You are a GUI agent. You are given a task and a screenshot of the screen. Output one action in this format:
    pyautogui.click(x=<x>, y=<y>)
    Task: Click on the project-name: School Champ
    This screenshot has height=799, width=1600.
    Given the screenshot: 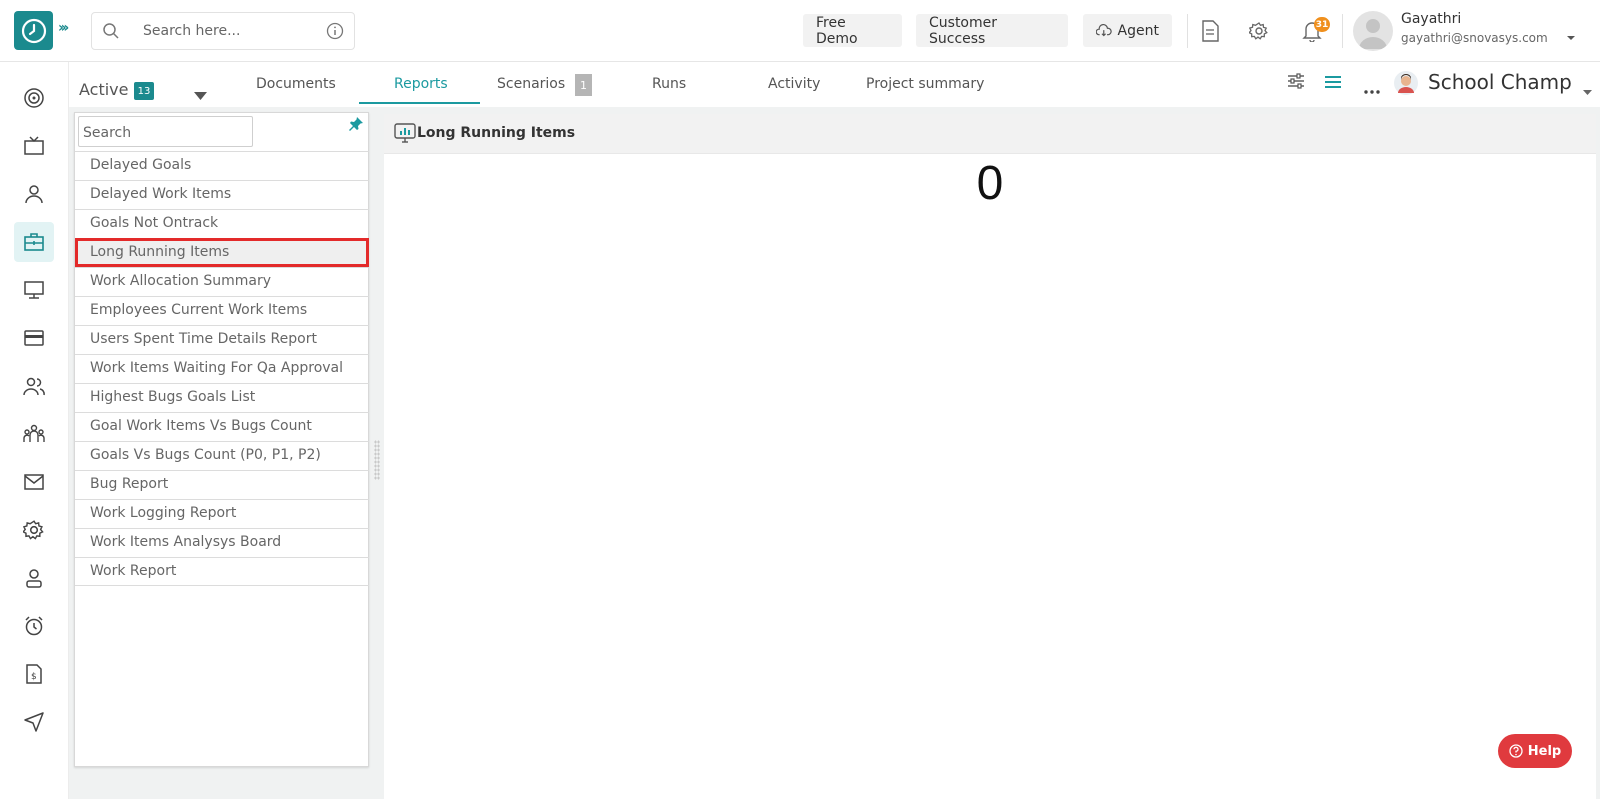 What is the action you would take?
    pyautogui.click(x=1500, y=82)
    